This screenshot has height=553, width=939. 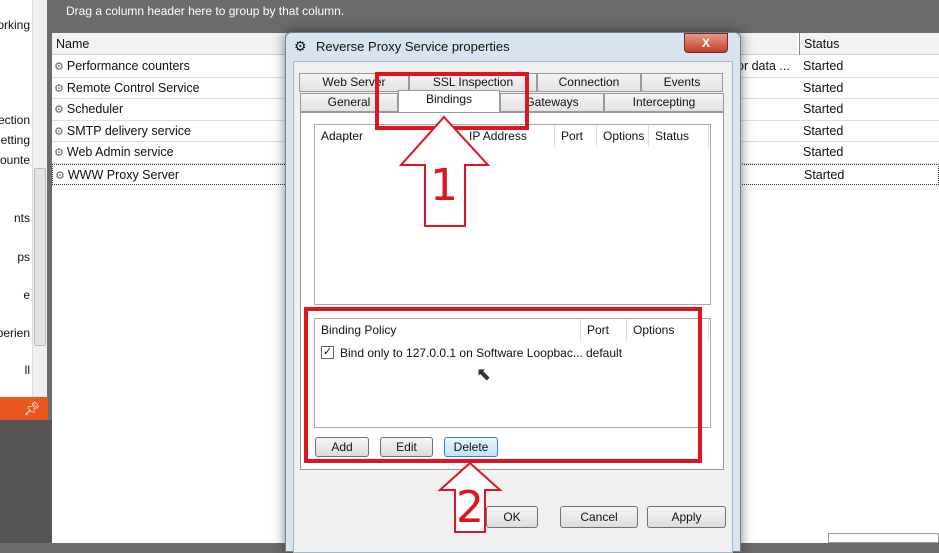 I want to click on step-1-label: 1, so click(x=444, y=185).